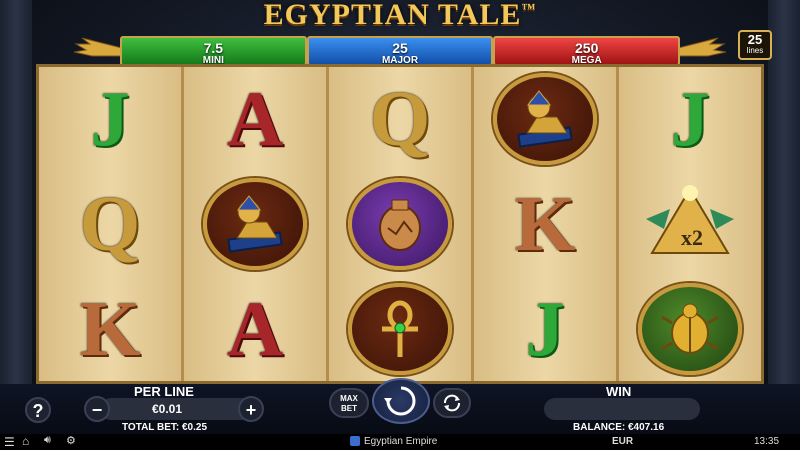 The image size is (800, 450). I want to click on vase-symbol, so click(400, 224).